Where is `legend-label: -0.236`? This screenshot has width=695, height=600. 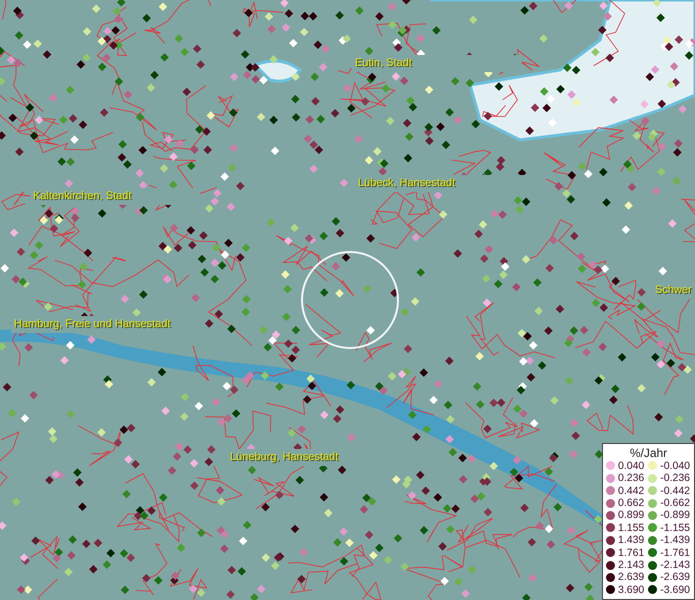 legend-label: -0.236 is located at coordinates (675, 478).